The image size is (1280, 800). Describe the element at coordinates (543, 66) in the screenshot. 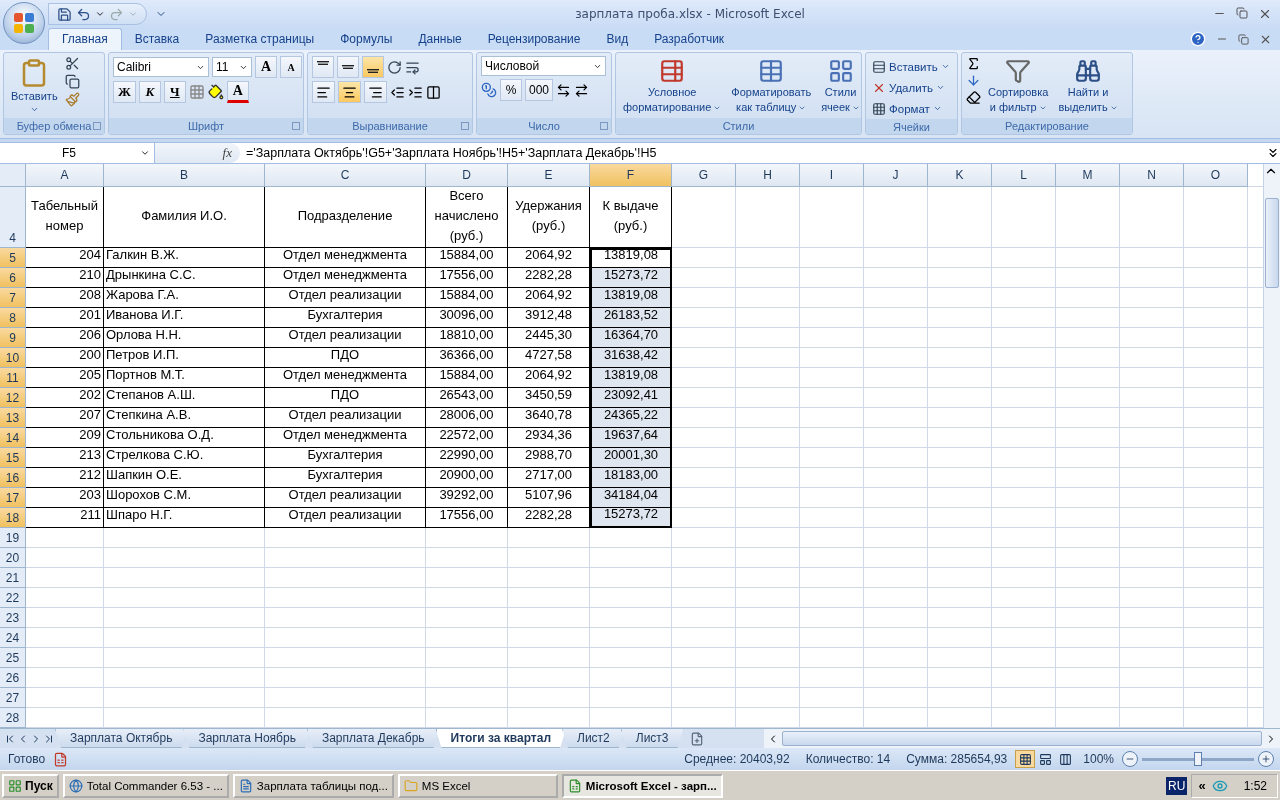

I see `number-format-field: Числовой` at that location.